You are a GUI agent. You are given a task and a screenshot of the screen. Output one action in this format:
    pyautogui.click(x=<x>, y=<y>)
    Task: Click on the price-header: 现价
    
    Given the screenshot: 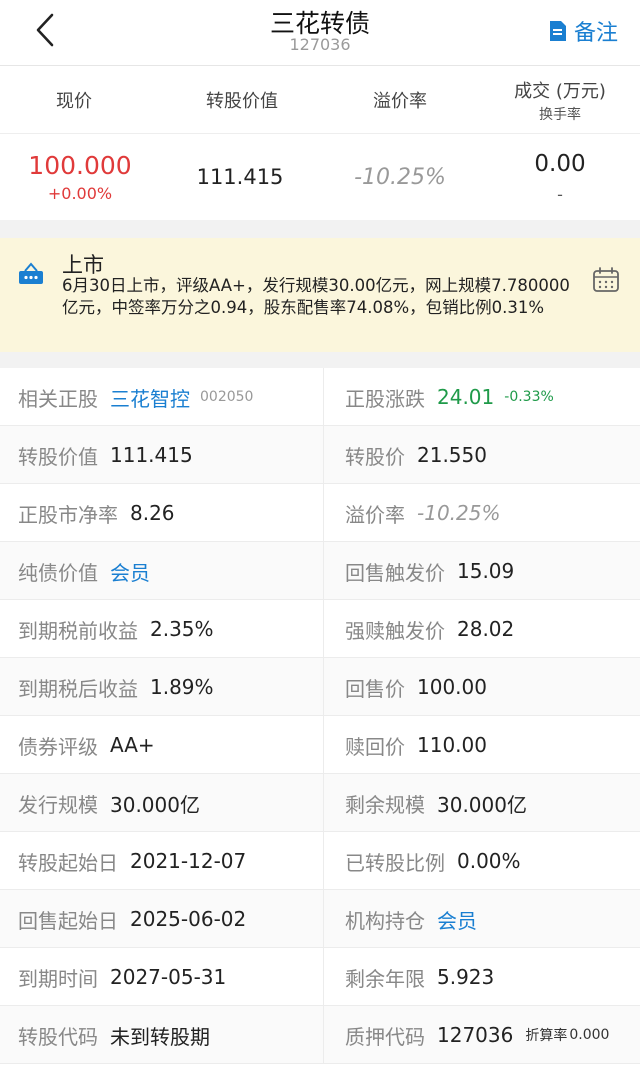 What is the action you would take?
    pyautogui.click(x=74, y=100)
    